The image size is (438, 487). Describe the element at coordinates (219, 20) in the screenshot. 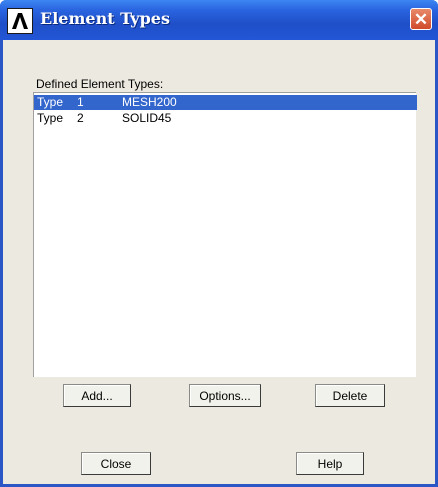

I see `title-bar: Element Types ✕` at that location.